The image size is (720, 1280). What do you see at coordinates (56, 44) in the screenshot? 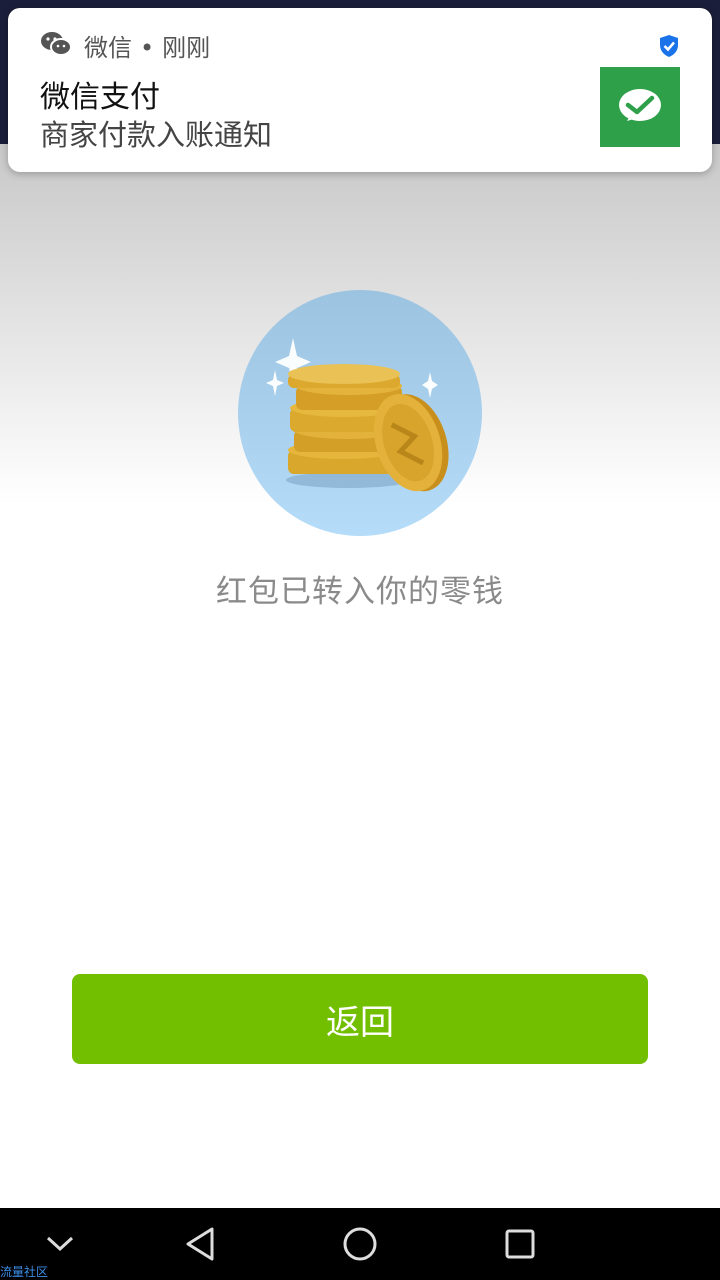
I see `wechat-icon` at bounding box center [56, 44].